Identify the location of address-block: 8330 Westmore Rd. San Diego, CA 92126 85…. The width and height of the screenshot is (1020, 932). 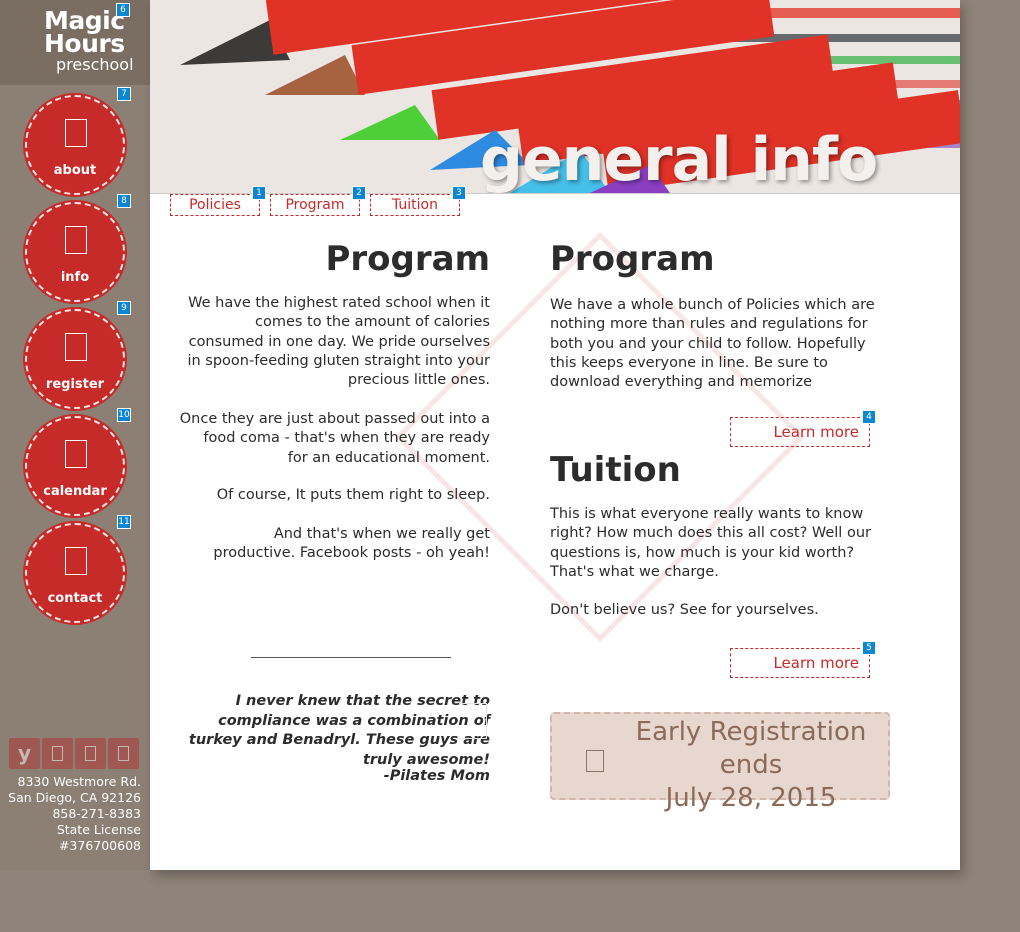
(74, 814).